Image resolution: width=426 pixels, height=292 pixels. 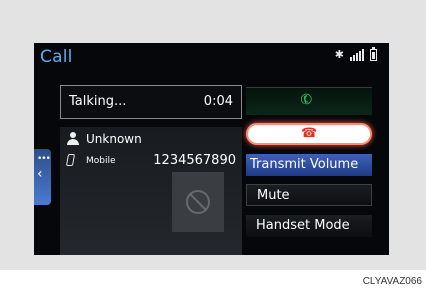 What do you see at coordinates (218, 101) in the screenshot?
I see `call-duration: 0:04` at bounding box center [218, 101].